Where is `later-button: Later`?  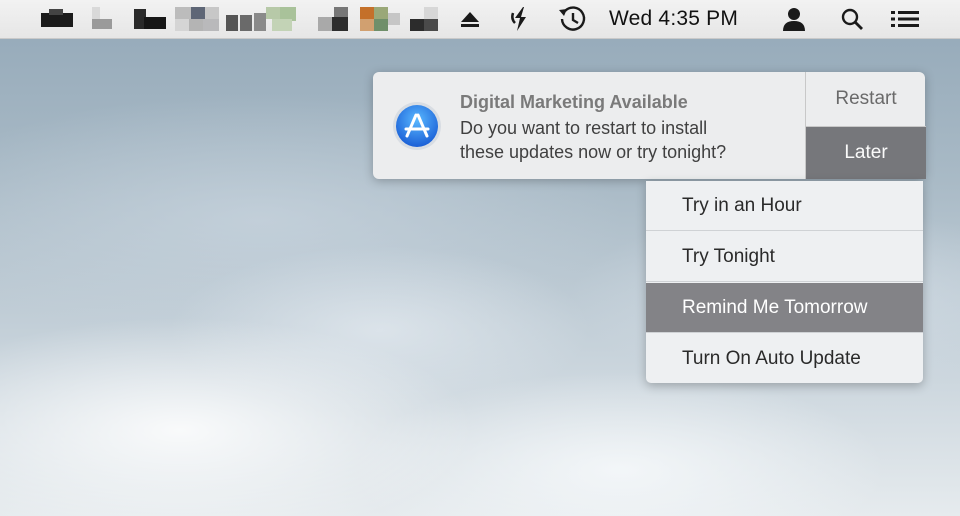
later-button: Later is located at coordinates (866, 153).